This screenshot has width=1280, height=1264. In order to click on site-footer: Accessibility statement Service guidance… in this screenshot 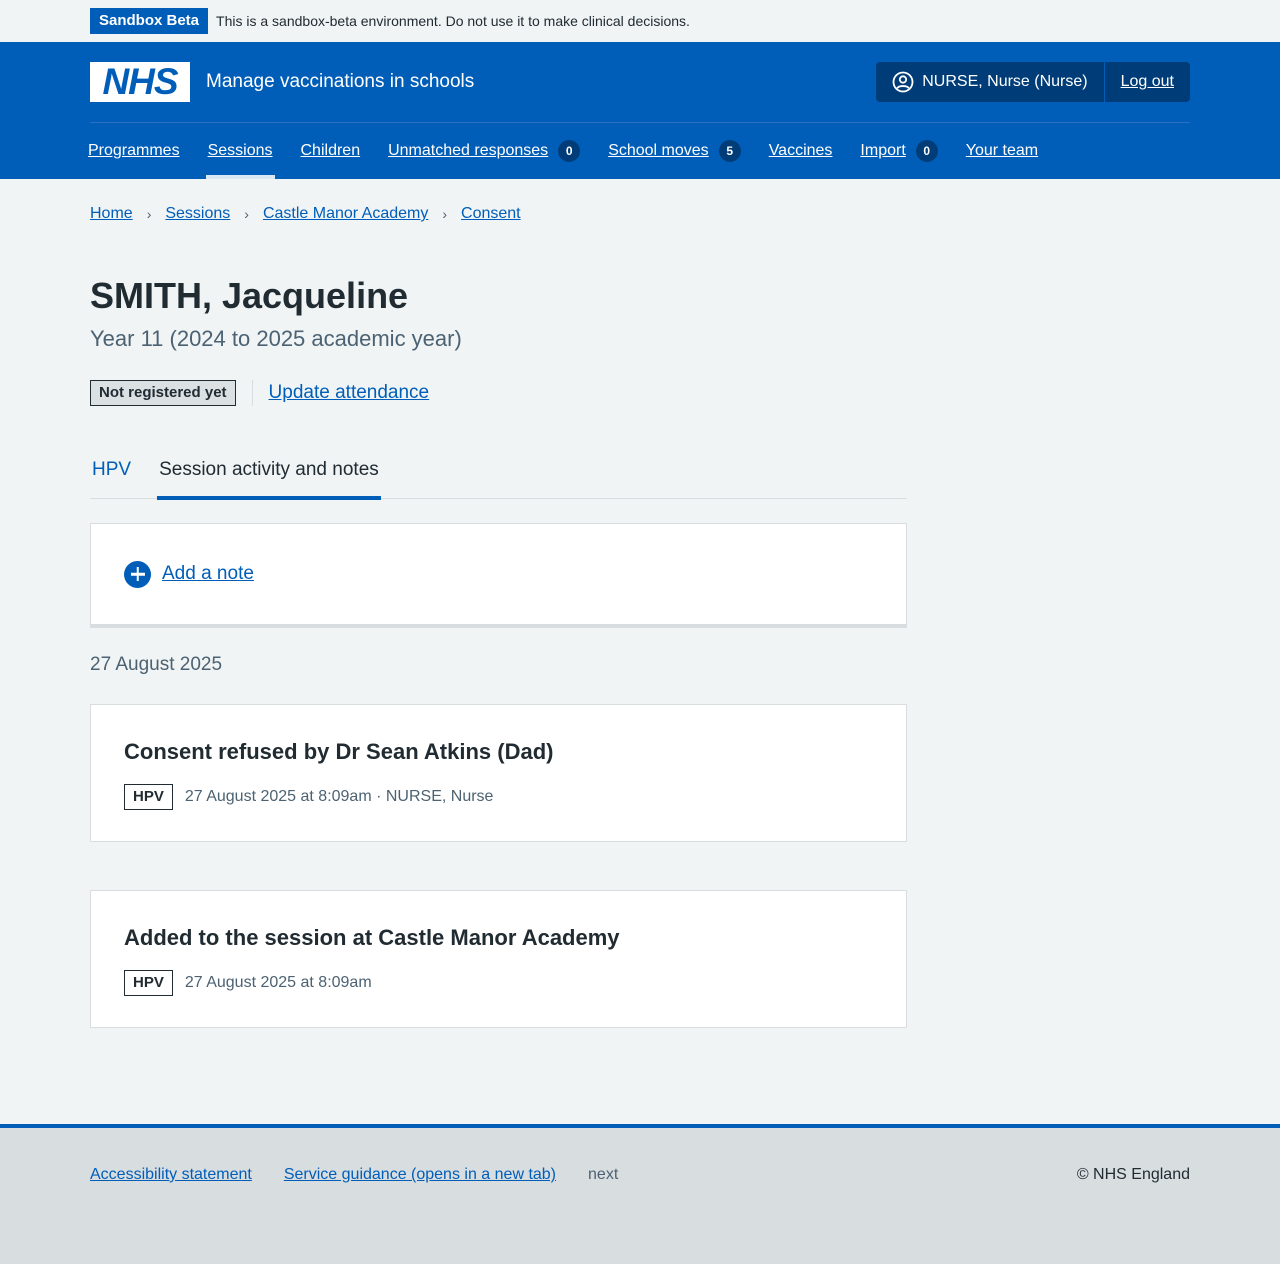, I will do `click(640, 1194)`.